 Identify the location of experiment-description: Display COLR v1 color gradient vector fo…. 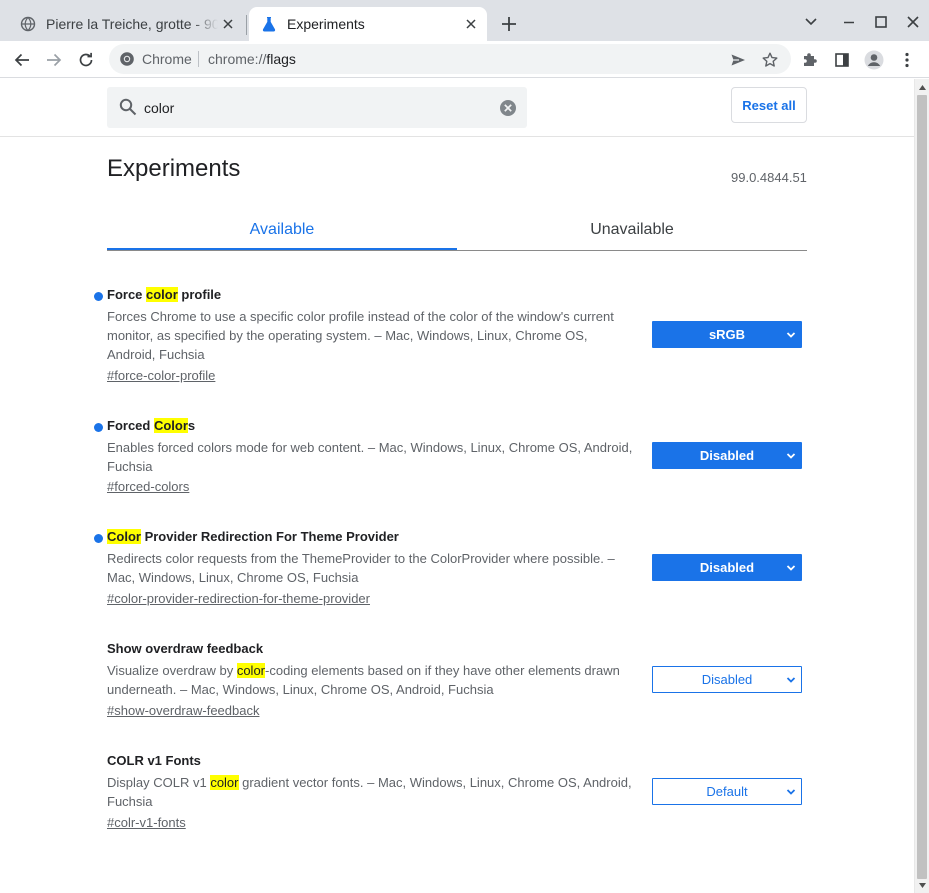
(372, 792).